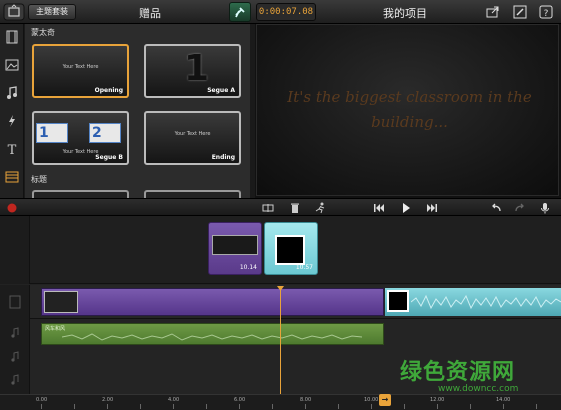 The width and height of the screenshot is (561, 410). What do you see at coordinates (432, 208) in the screenshot?
I see `skip-forward-icon` at bounding box center [432, 208].